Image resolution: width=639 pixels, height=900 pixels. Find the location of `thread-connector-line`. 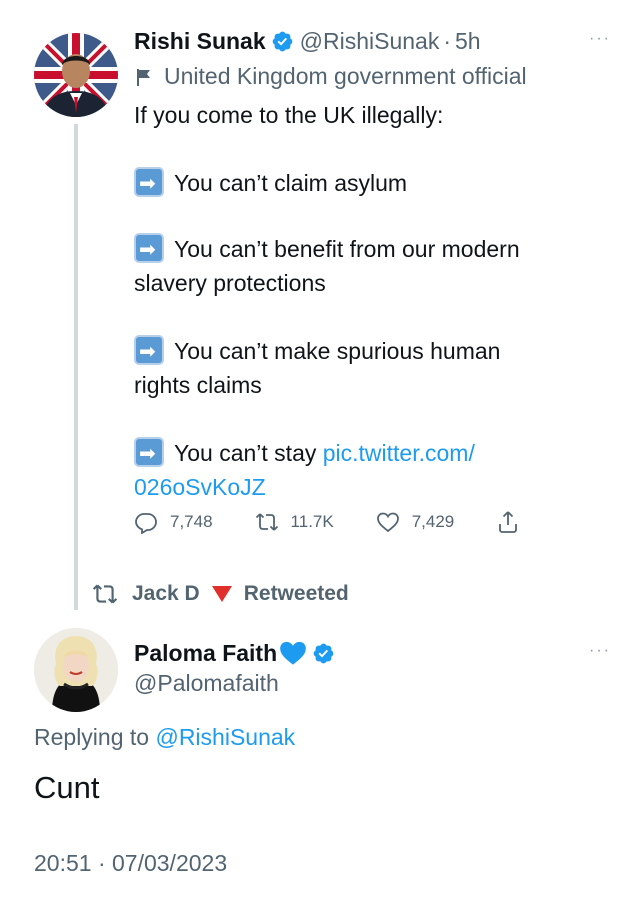

thread-connector-line is located at coordinates (76, 367).